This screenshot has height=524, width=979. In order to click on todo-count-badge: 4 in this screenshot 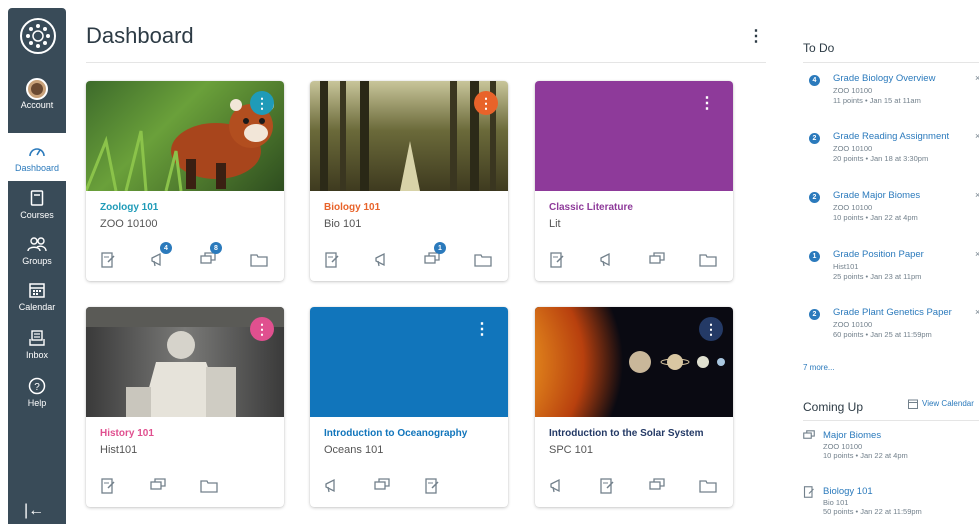, I will do `click(814, 80)`.